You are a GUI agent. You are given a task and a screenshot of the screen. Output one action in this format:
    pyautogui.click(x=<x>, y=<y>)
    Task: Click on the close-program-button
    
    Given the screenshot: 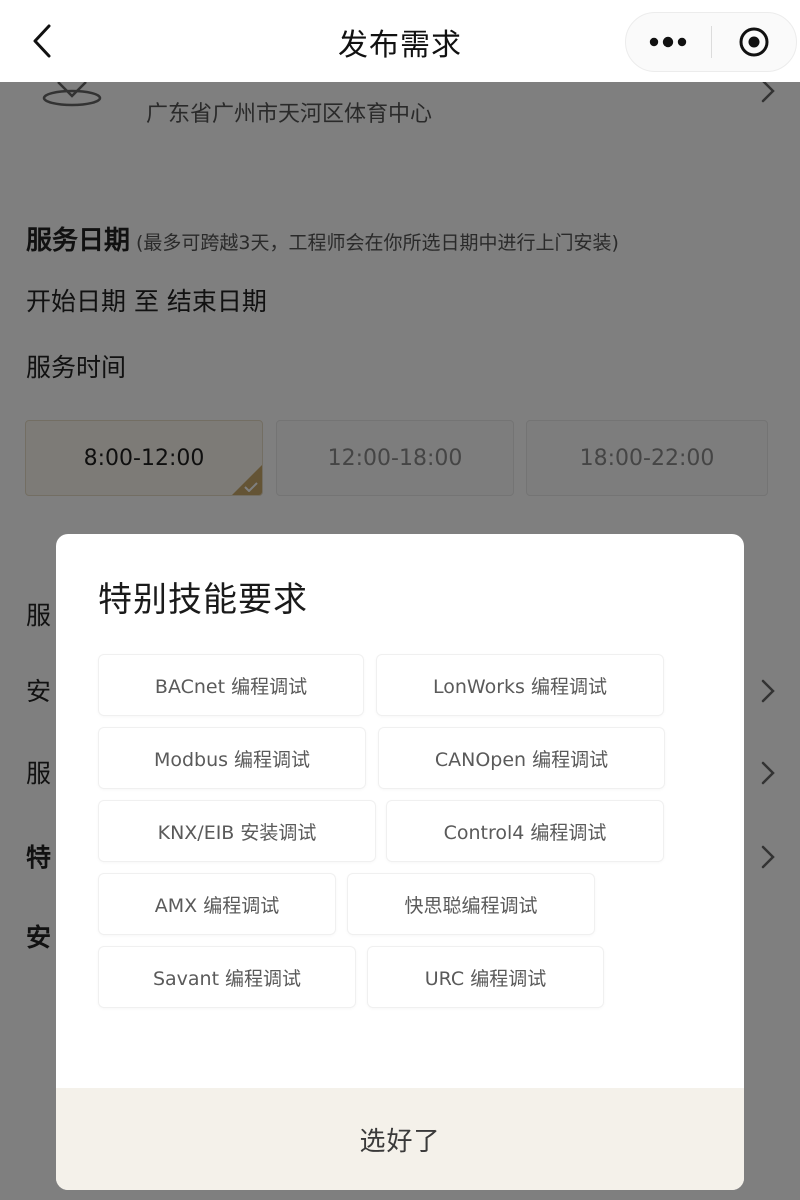 What is the action you would take?
    pyautogui.click(x=754, y=42)
    